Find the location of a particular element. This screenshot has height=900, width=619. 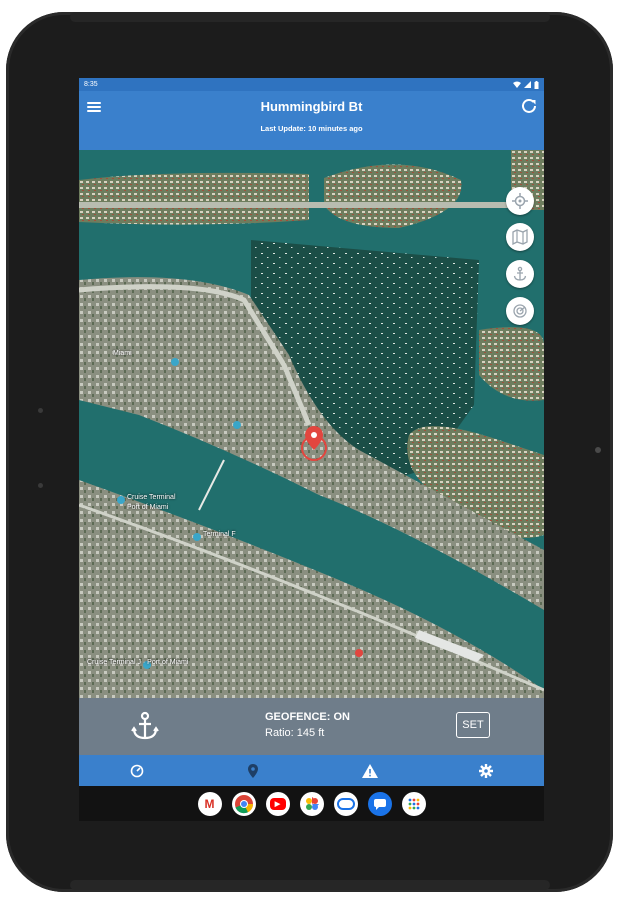

signal-icon is located at coordinates (527, 84).